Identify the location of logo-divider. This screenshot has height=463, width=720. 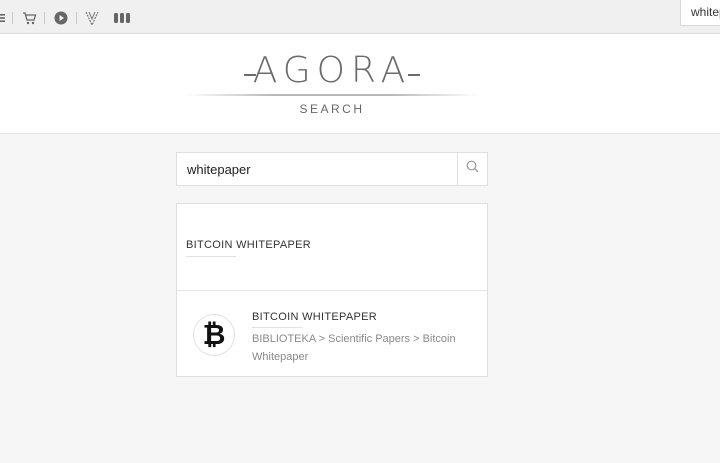
(332, 95).